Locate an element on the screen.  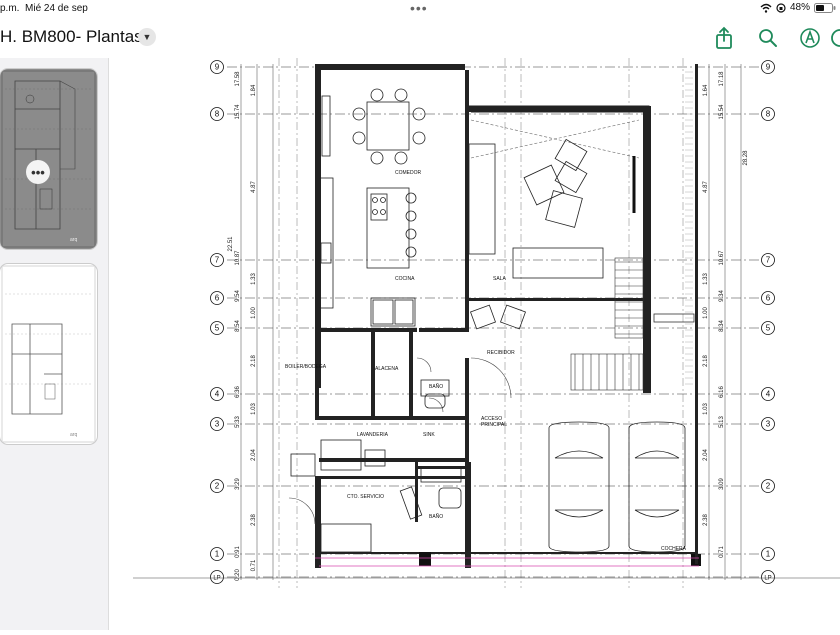
grid-bubble-left: 7 is located at coordinates (217, 260).